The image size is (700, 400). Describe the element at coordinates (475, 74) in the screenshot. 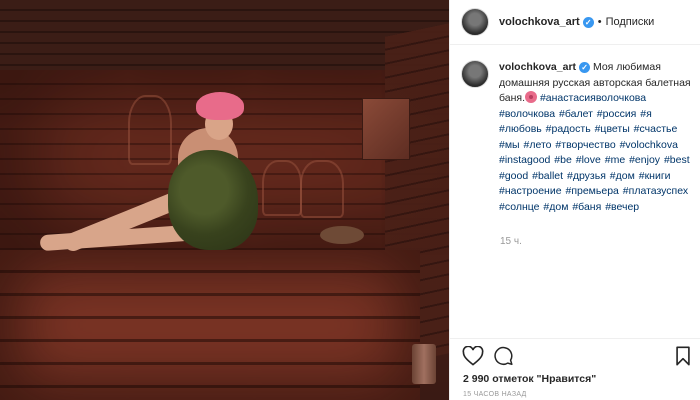

I see `caption-avatar` at that location.